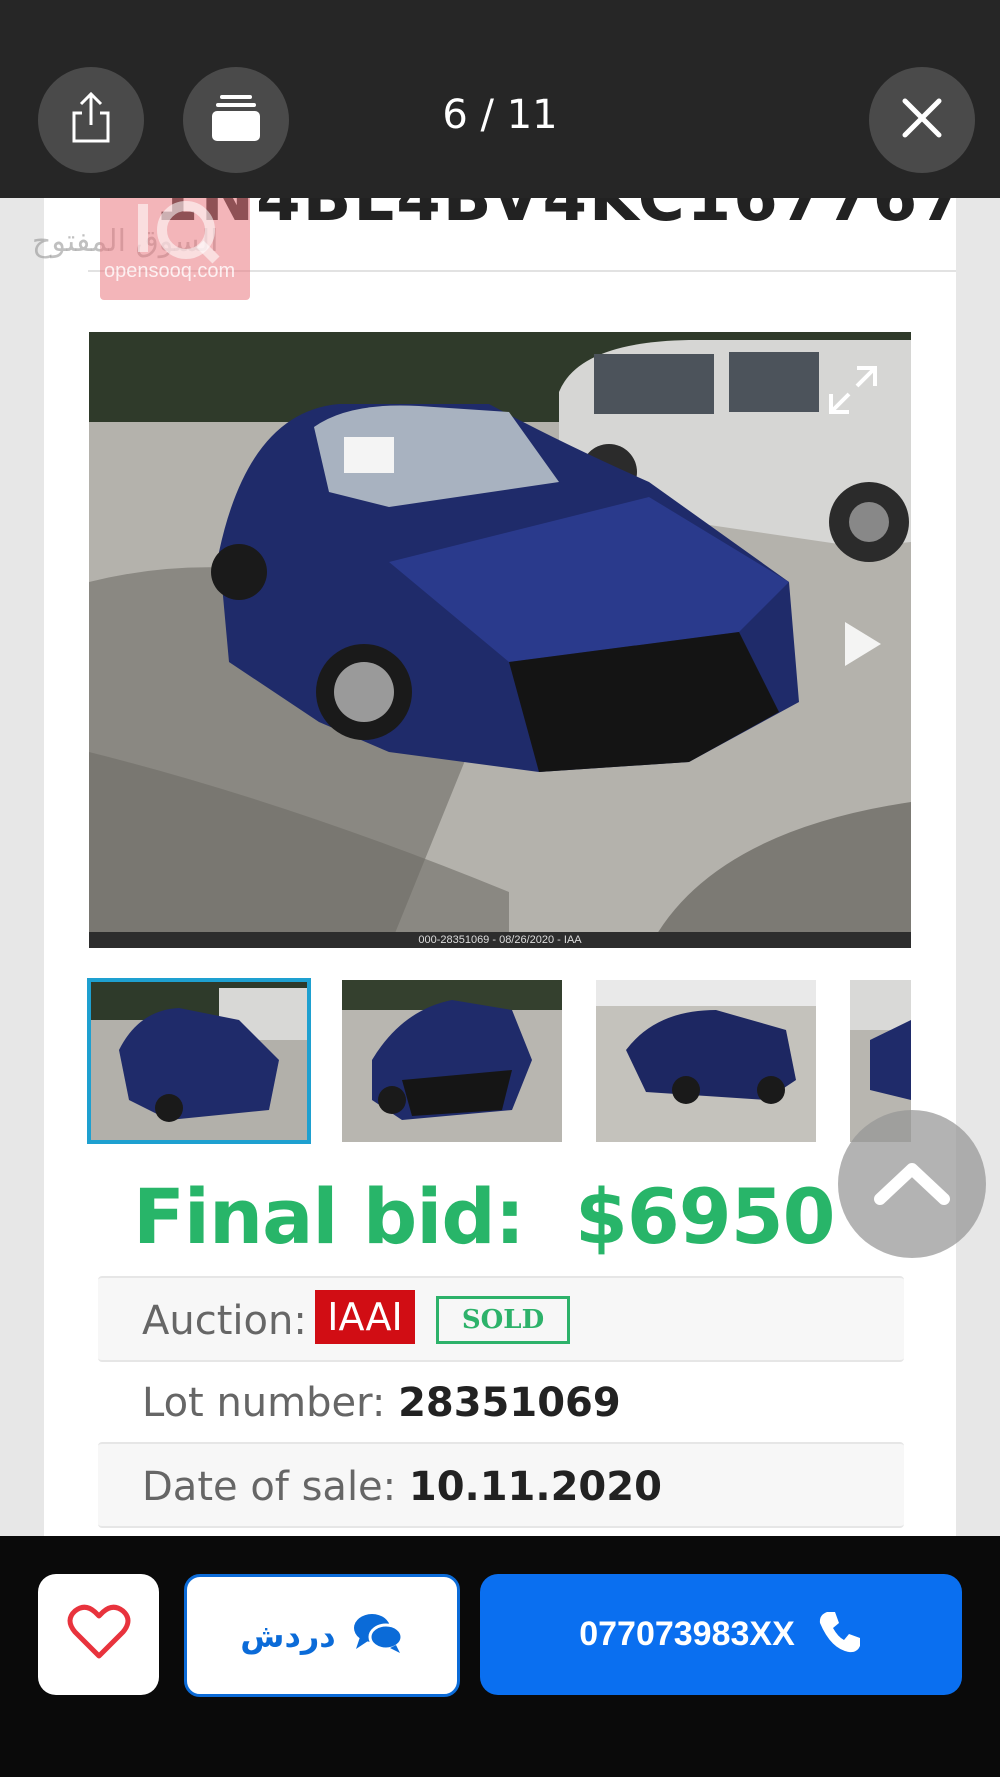  I want to click on lot-number-label: Lot number:, so click(264, 1403).